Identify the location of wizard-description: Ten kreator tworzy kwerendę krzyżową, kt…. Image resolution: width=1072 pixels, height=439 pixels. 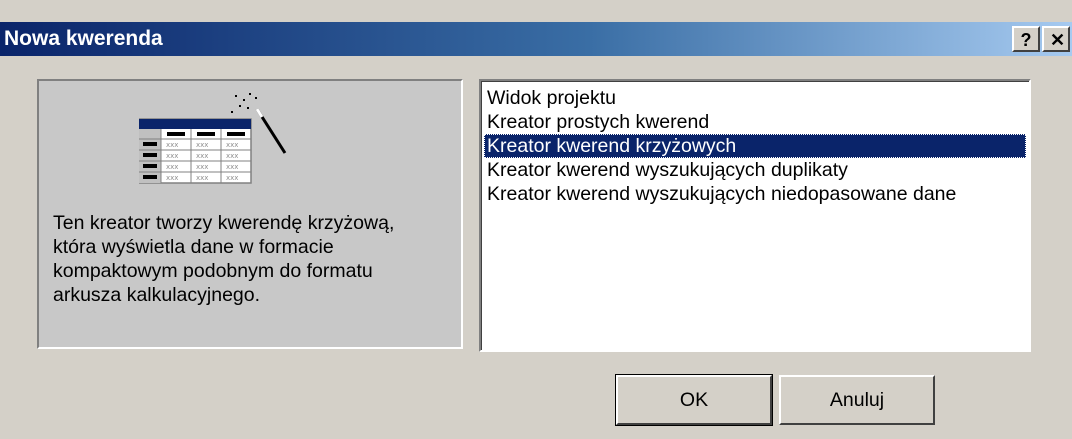
(224, 259).